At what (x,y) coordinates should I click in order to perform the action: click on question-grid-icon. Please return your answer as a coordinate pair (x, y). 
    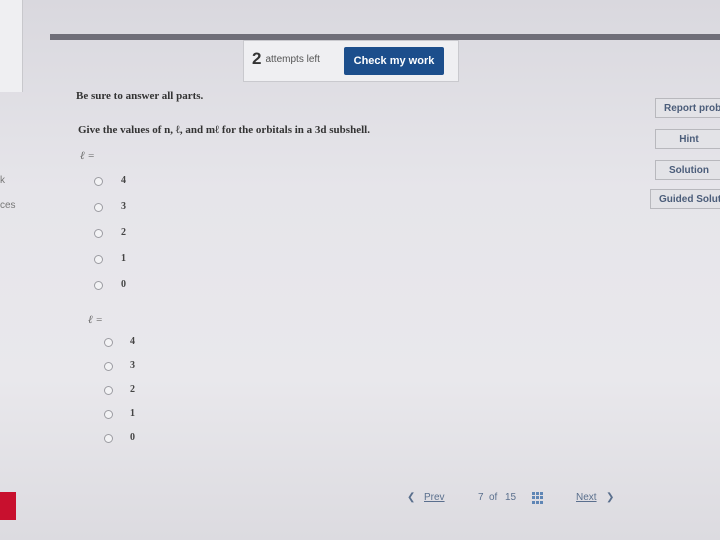
    Looking at the image, I should click on (538, 498).